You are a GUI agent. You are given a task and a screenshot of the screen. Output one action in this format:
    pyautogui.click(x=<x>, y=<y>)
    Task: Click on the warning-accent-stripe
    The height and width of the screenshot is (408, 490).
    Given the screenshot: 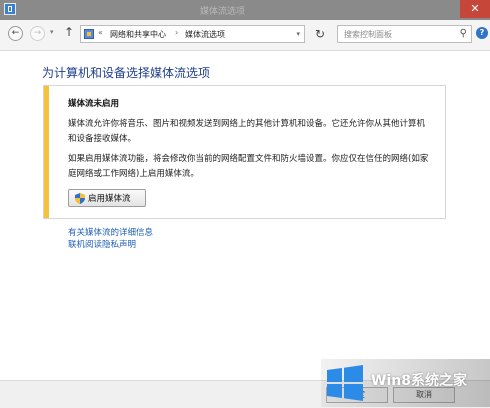 What is the action you would take?
    pyautogui.click(x=46, y=152)
    